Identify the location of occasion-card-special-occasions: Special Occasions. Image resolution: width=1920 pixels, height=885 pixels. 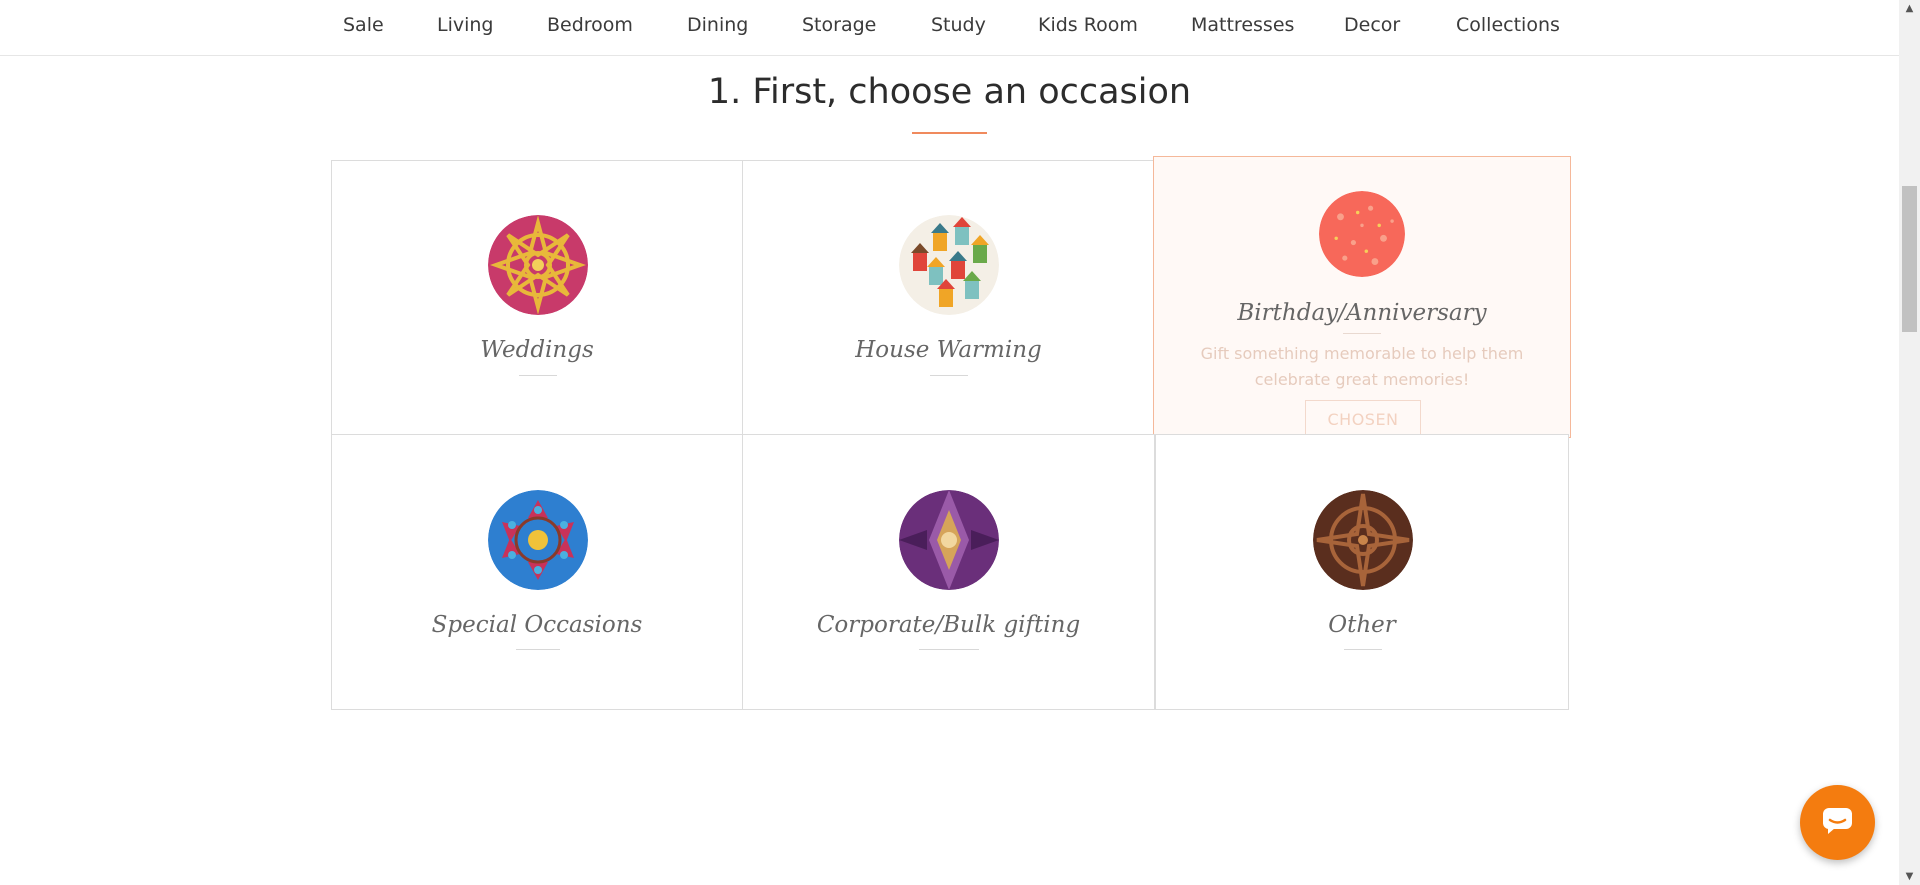
(537, 572).